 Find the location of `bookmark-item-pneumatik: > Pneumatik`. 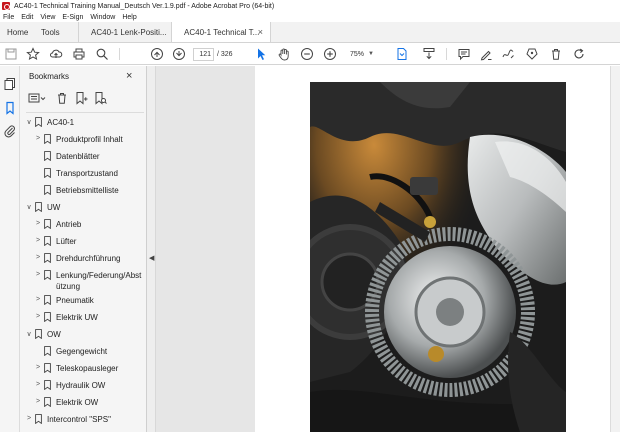

bookmark-item-pneumatik: > Pneumatik is located at coordinates (64, 302).